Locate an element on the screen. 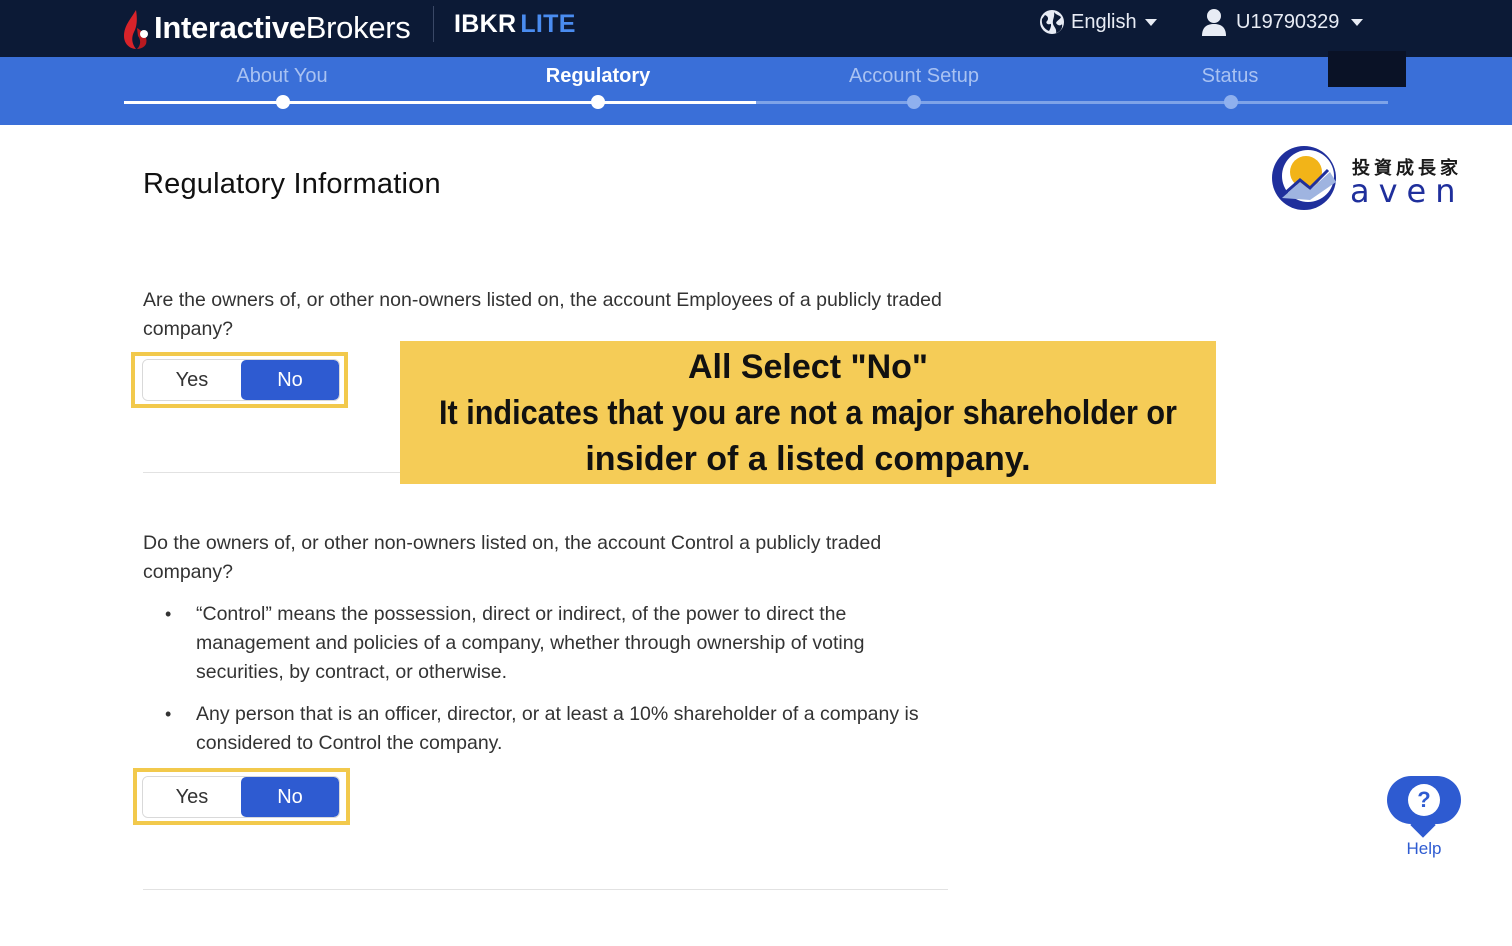  interactive-brokers-logo: InteractiveBrokers is located at coordinates (266, 28).